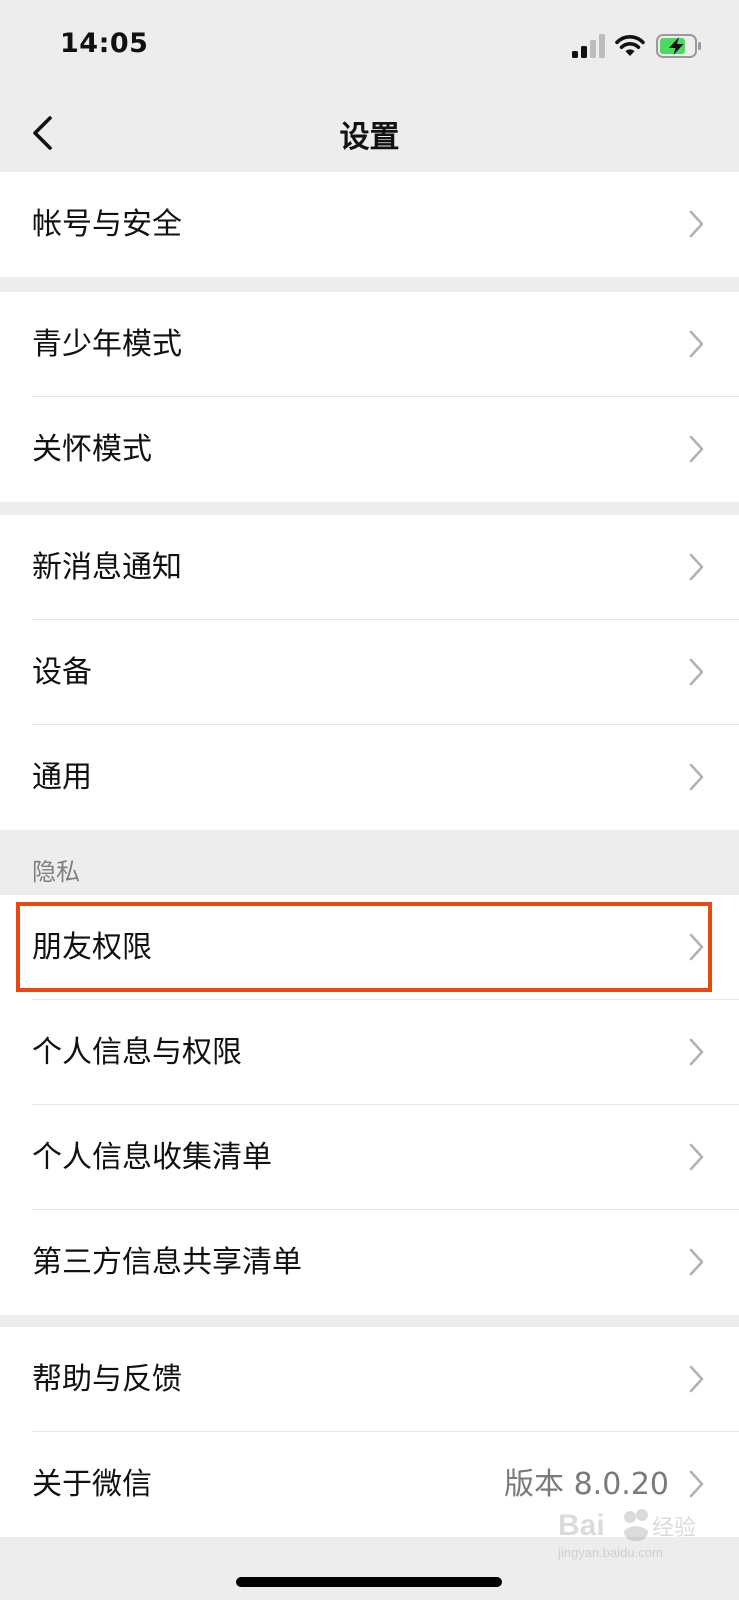  Describe the element at coordinates (369, 1262) in the screenshot. I see `settings-row-third-party-sharing: 第三方信息共享清单` at that location.